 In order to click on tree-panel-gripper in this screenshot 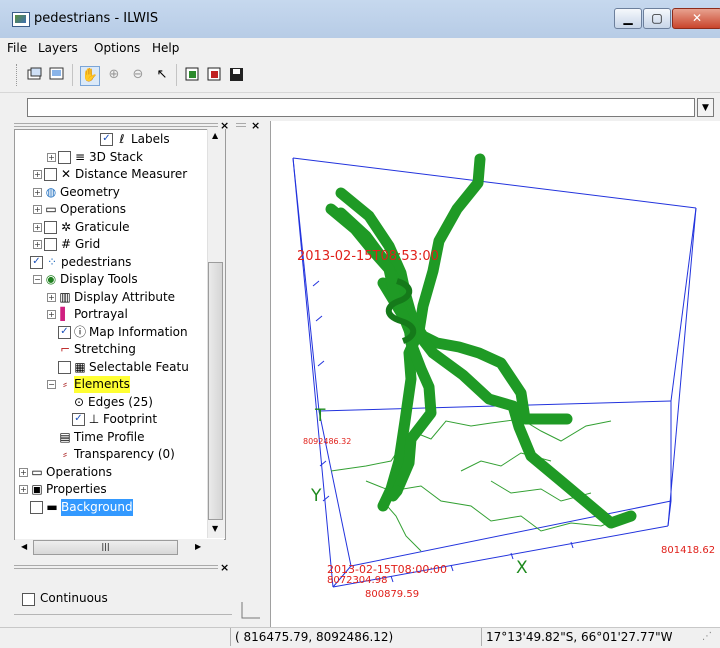, I will do `click(116, 125)`.